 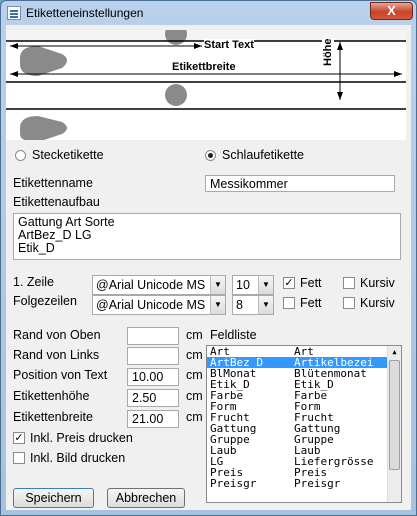 What do you see at coordinates (233, 483) in the screenshot?
I see `fieldlist-field-name: Preisgr` at bounding box center [233, 483].